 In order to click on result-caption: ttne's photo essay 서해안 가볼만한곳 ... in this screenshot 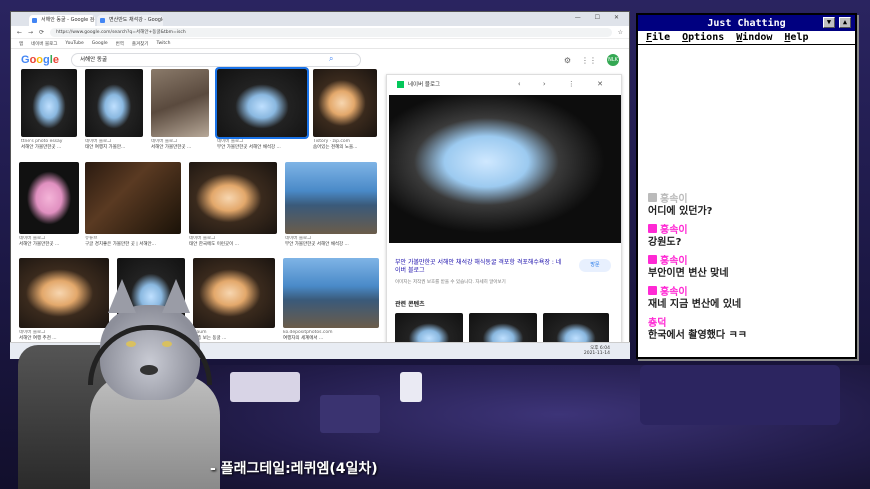, I will do `click(51, 145)`.